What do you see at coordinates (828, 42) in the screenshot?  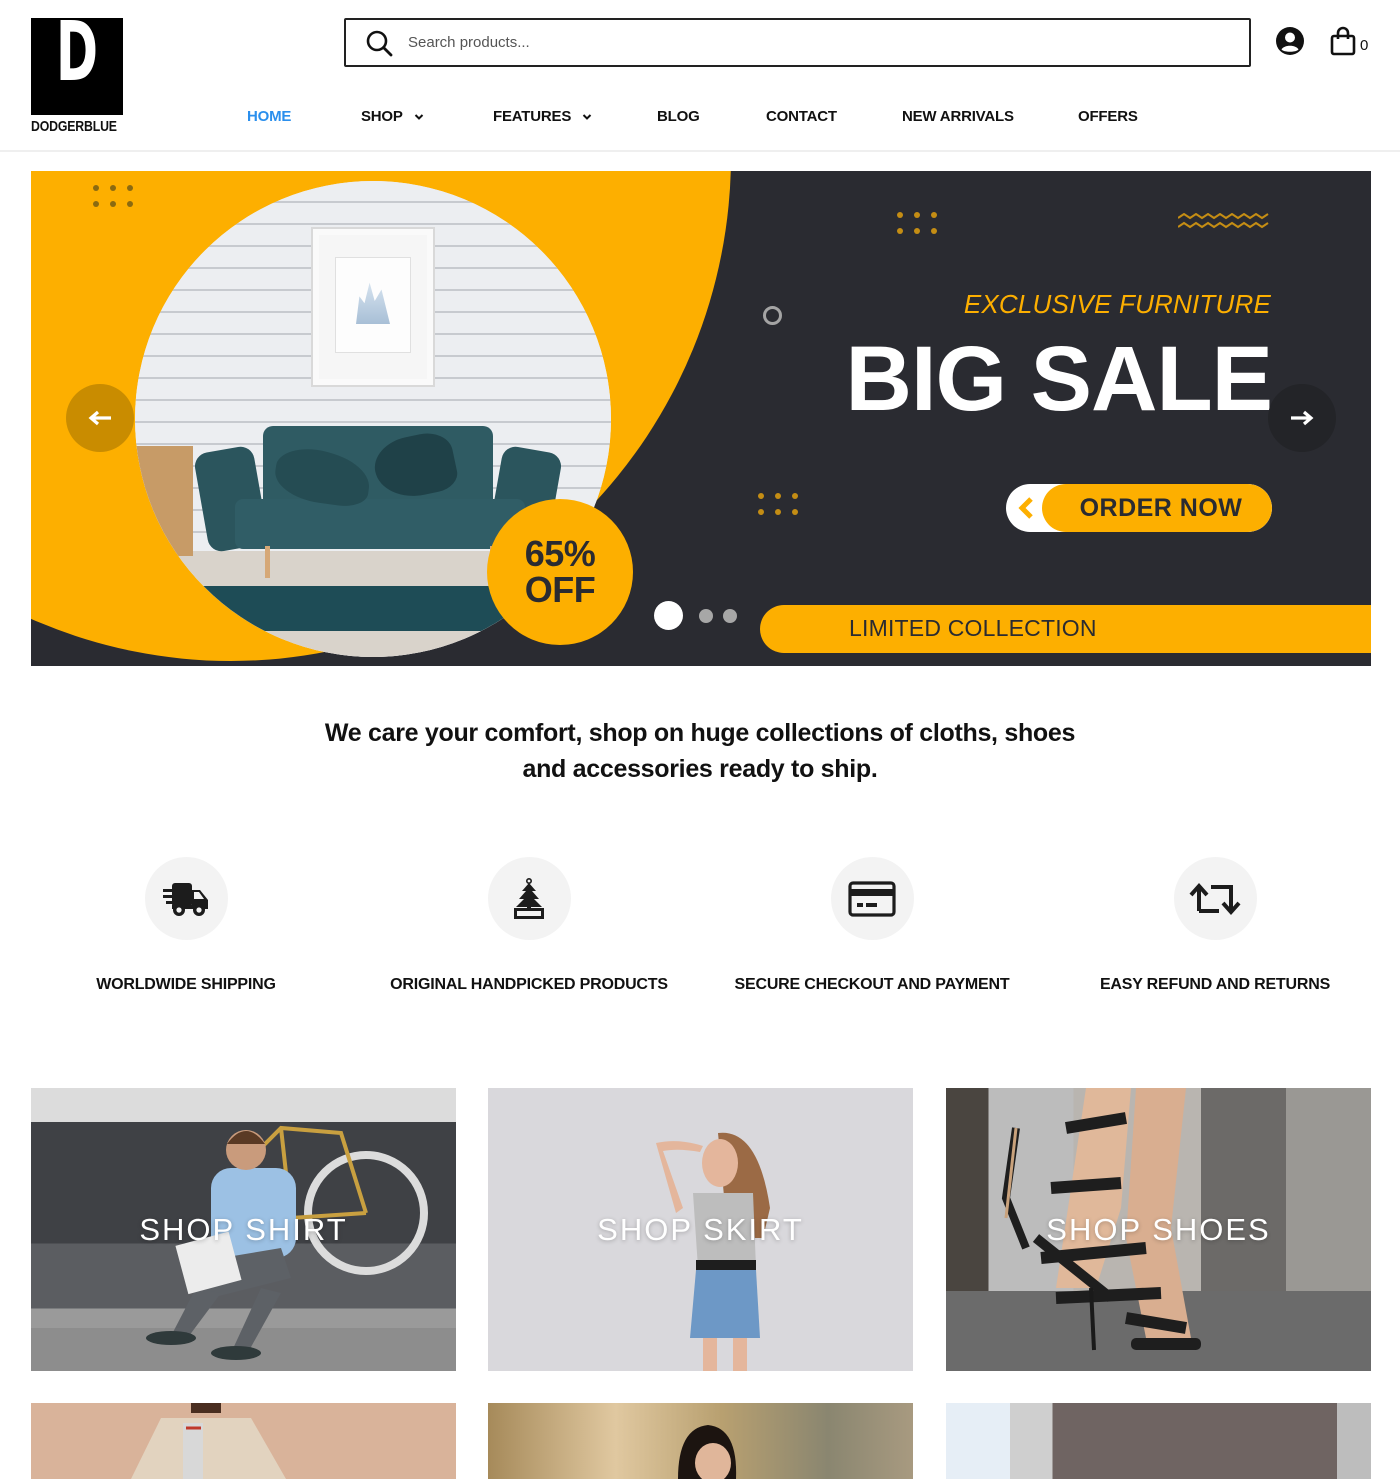 I see `search-input` at bounding box center [828, 42].